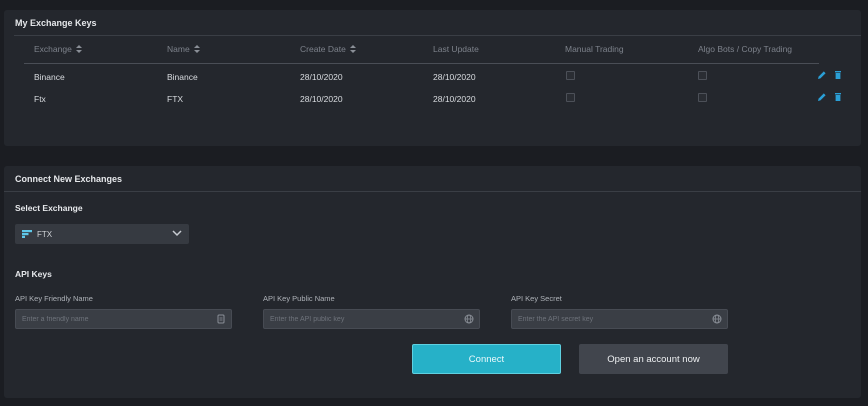 This screenshot has height=406, width=868. Describe the element at coordinates (178, 49) in the screenshot. I see `column-label: Name` at that location.